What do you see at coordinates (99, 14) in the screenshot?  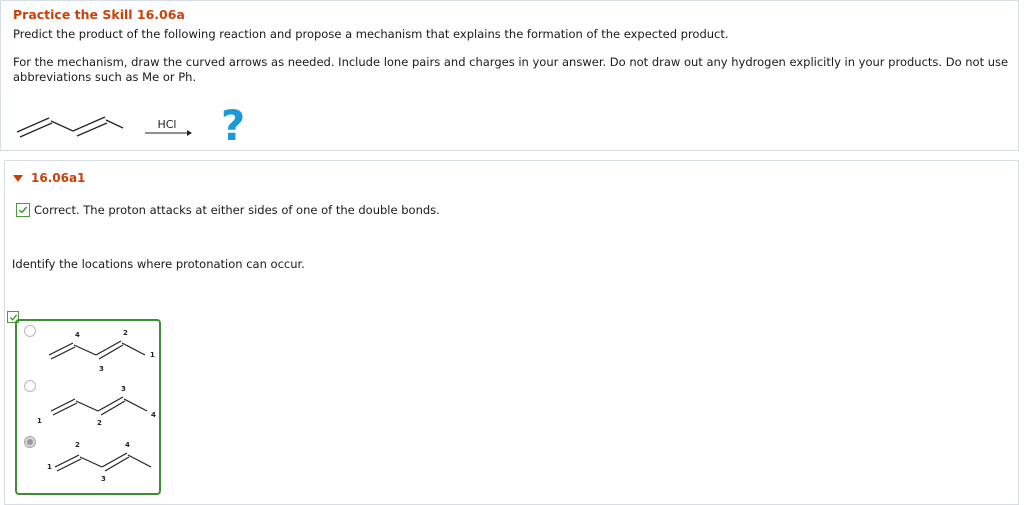 I see `problem-title: Practice the Skill 16.06a` at bounding box center [99, 14].